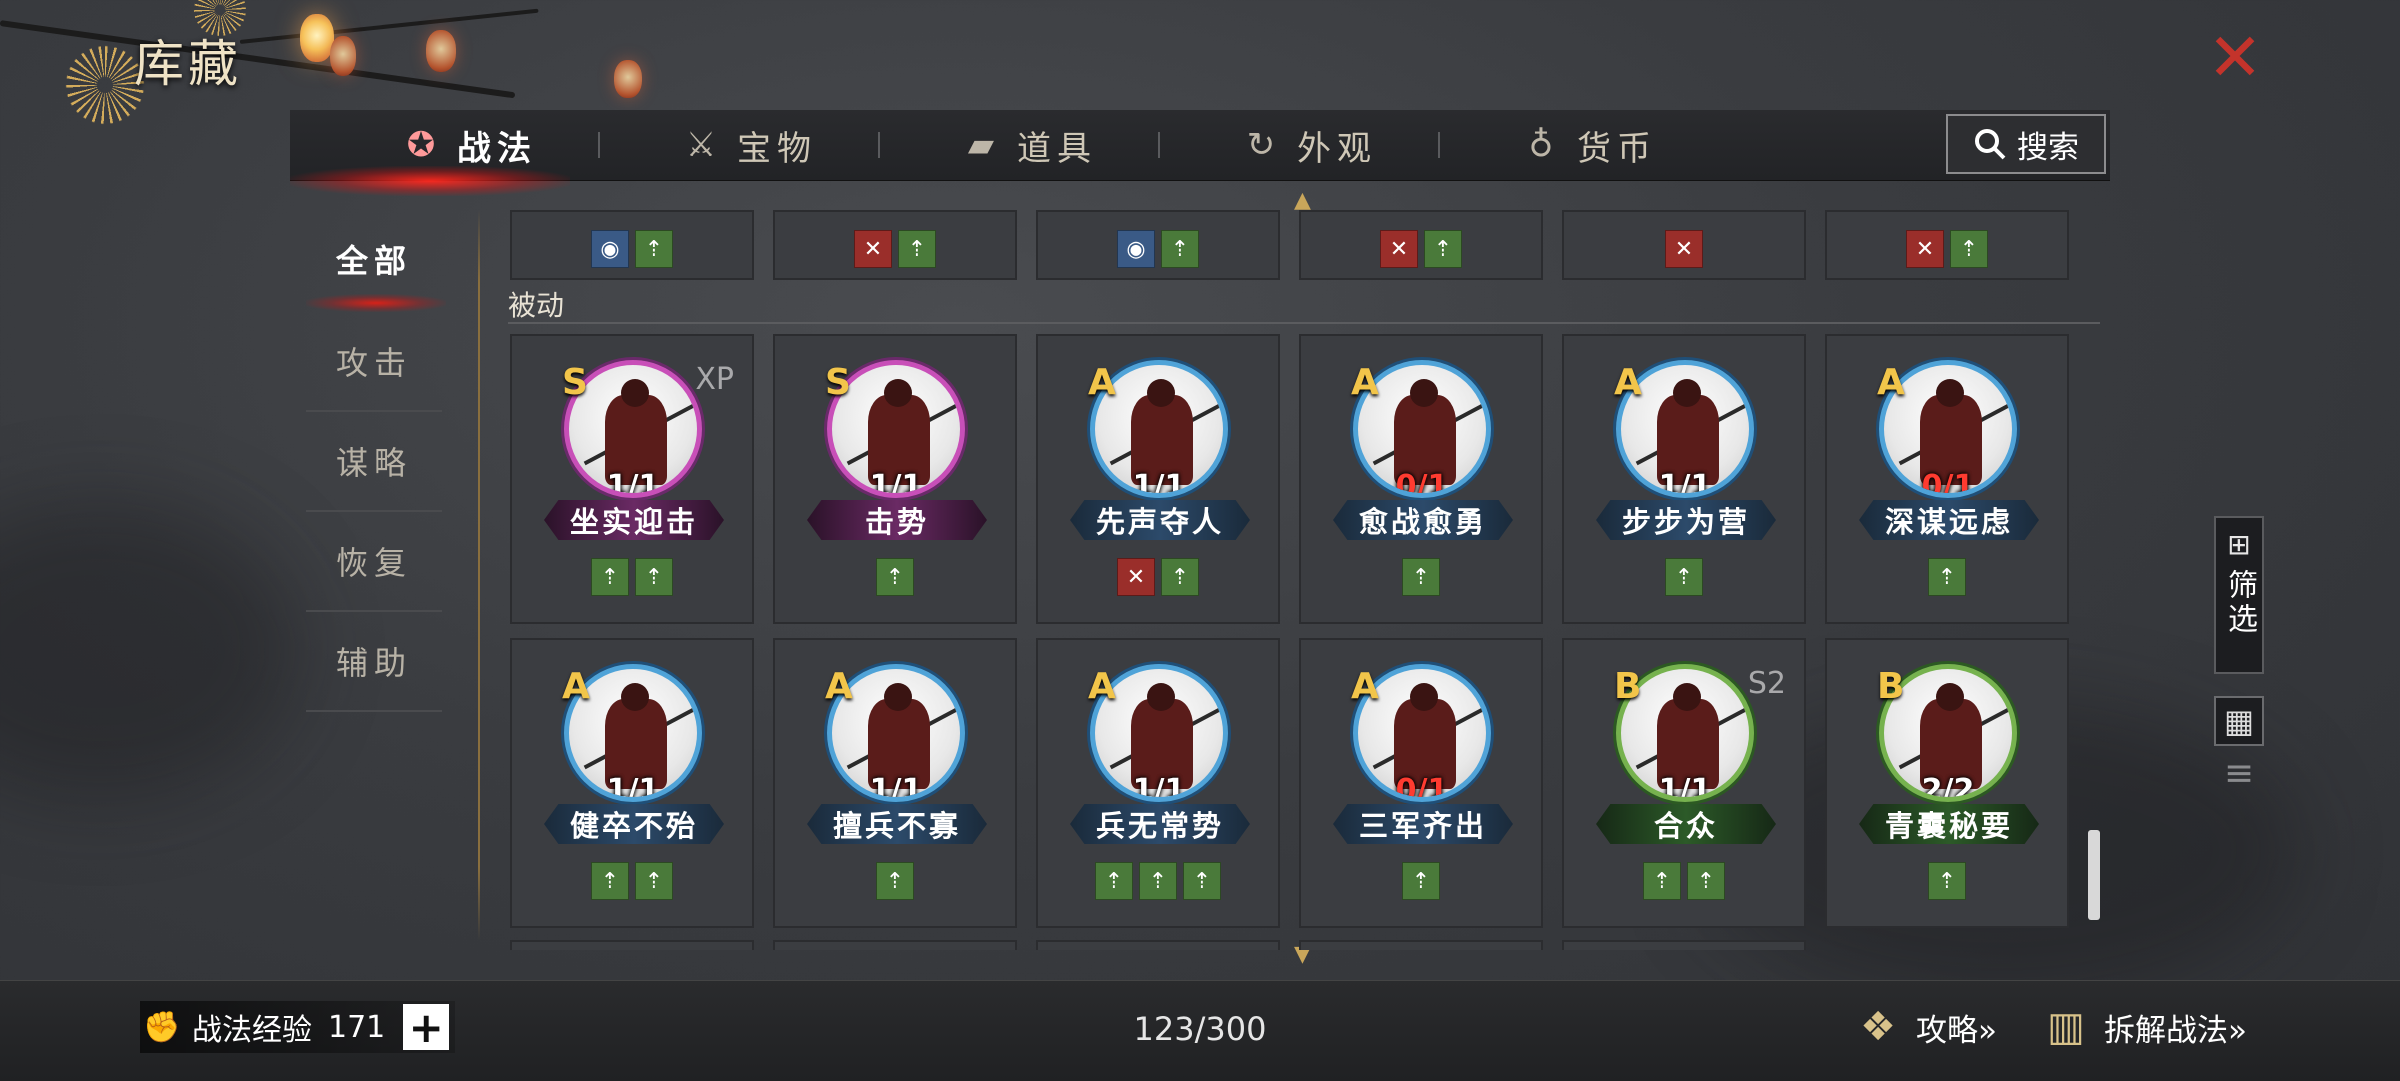  What do you see at coordinates (1590, 145) in the screenshot?
I see `tab-currency: ♁ 货币` at bounding box center [1590, 145].